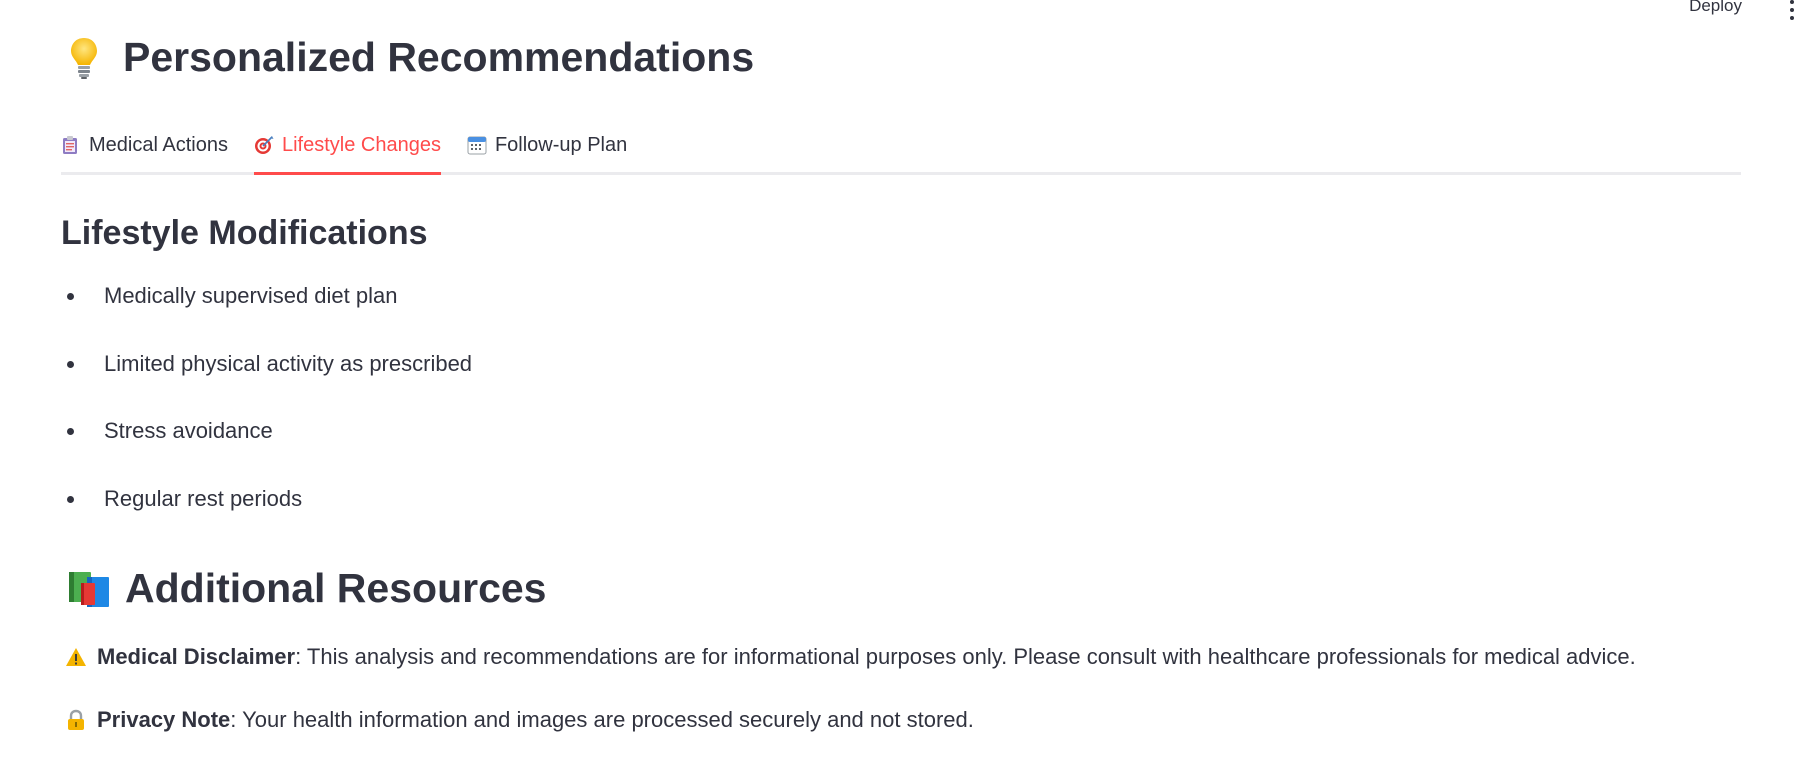 The width and height of the screenshot is (1816, 784). I want to click on privacy-label: Privacy Note, so click(164, 719).